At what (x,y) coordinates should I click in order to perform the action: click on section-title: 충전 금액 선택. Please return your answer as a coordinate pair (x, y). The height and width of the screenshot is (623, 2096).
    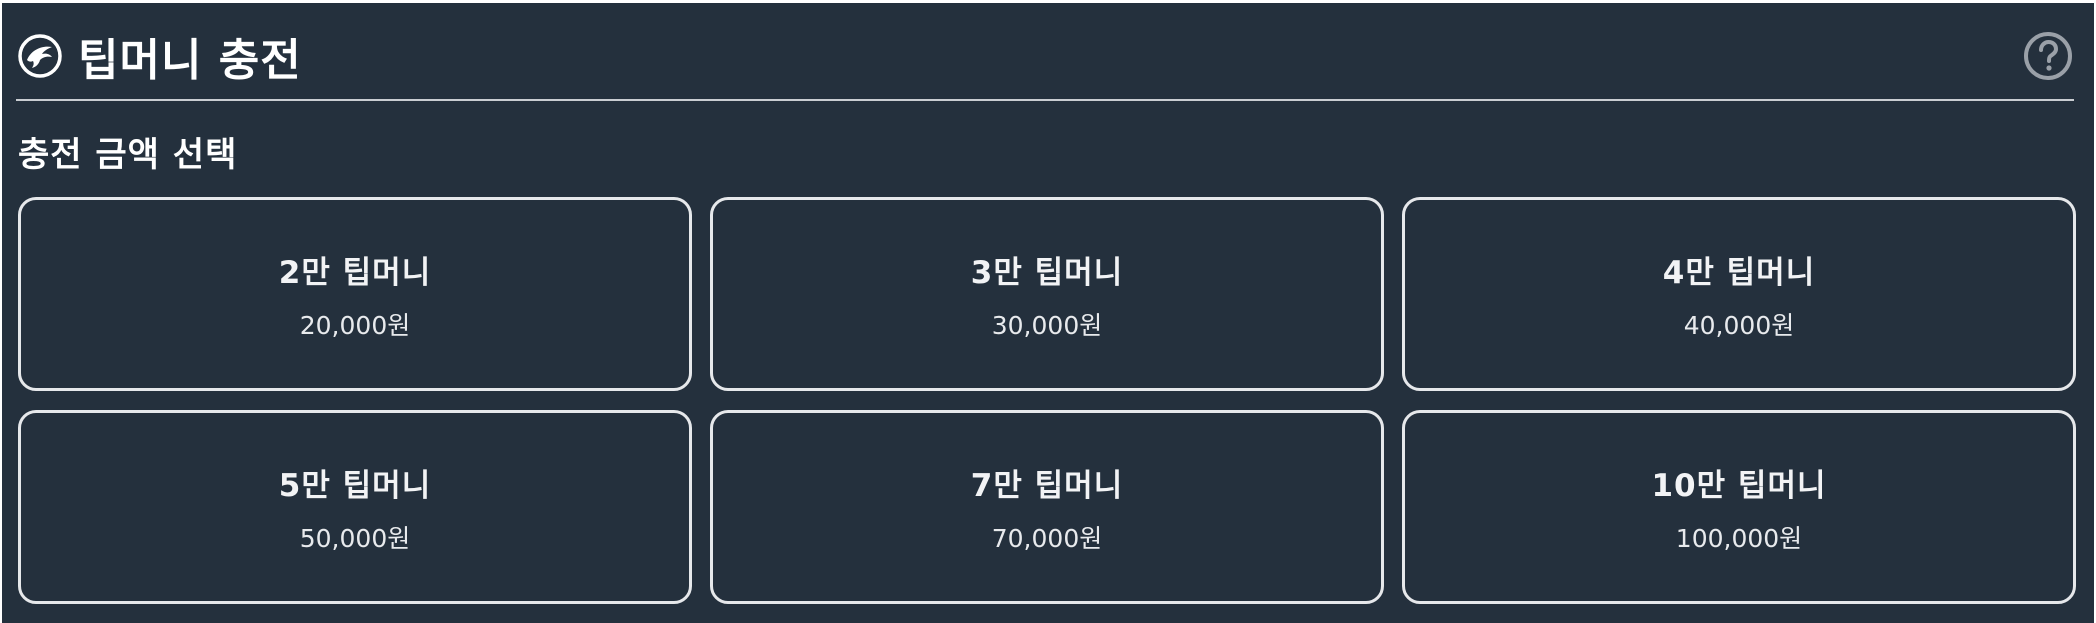
    Looking at the image, I should click on (128, 155).